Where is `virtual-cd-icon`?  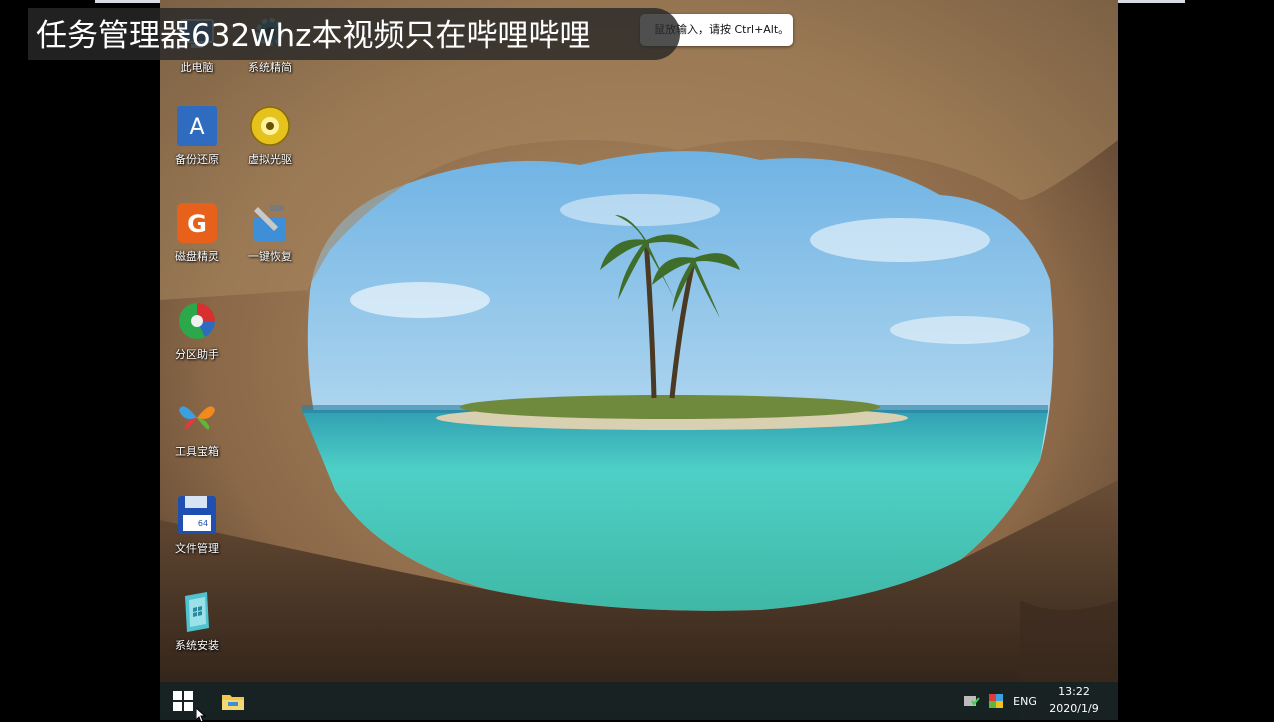
virtual-cd-icon is located at coordinates (270, 126).